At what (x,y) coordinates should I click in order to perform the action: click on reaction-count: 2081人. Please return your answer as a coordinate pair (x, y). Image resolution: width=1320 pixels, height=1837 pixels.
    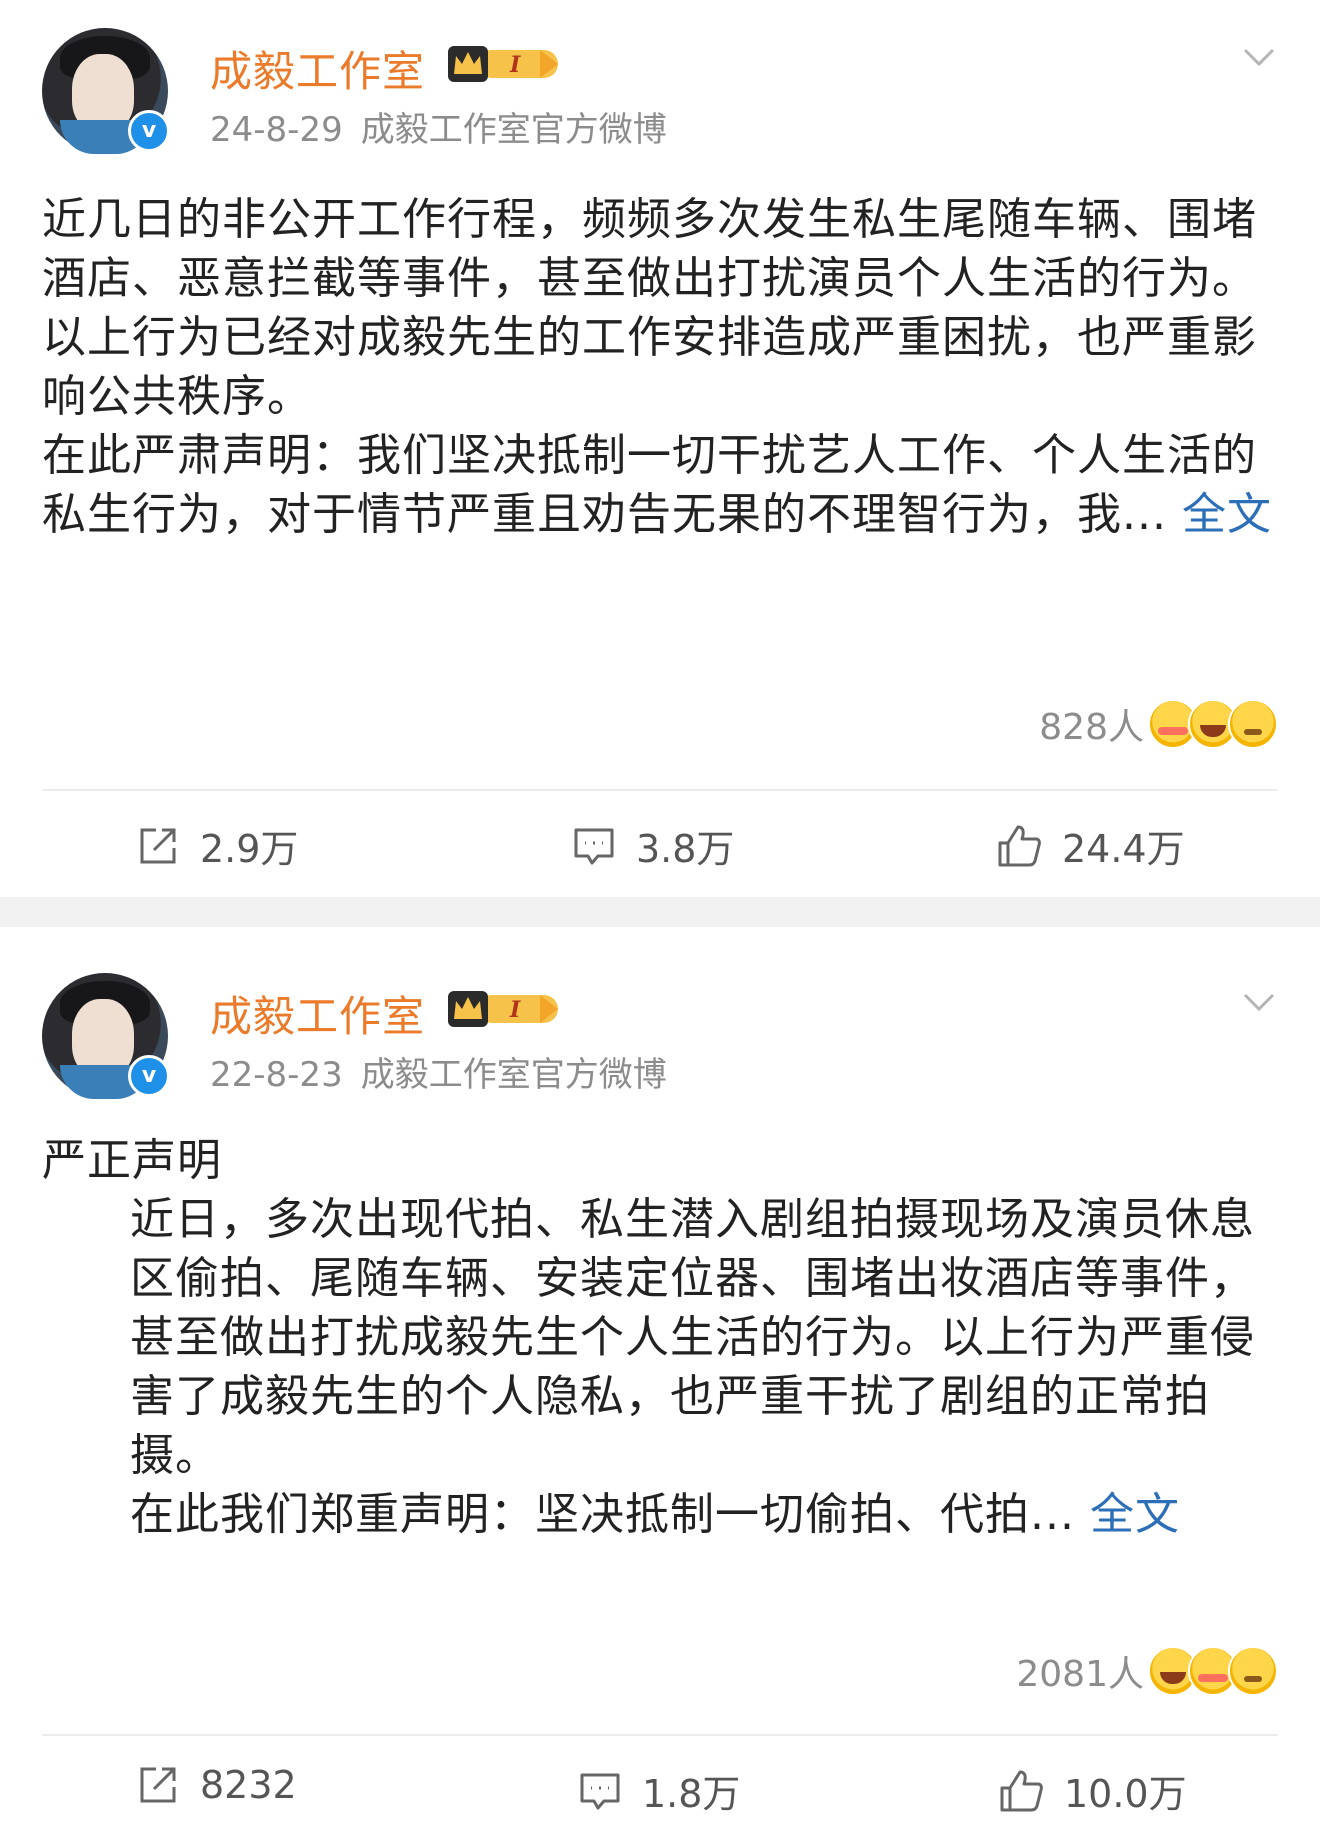
    Looking at the image, I should click on (1080, 1674).